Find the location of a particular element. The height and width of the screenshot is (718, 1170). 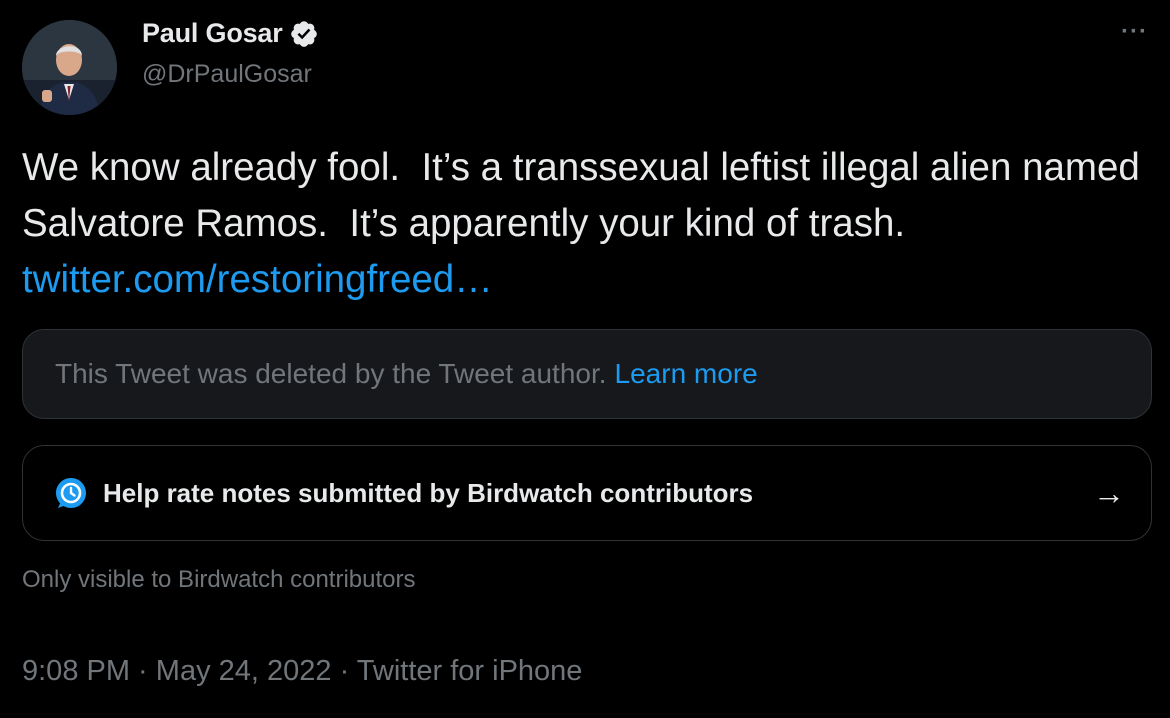

arrow-right-icon: → is located at coordinates (1109, 492).